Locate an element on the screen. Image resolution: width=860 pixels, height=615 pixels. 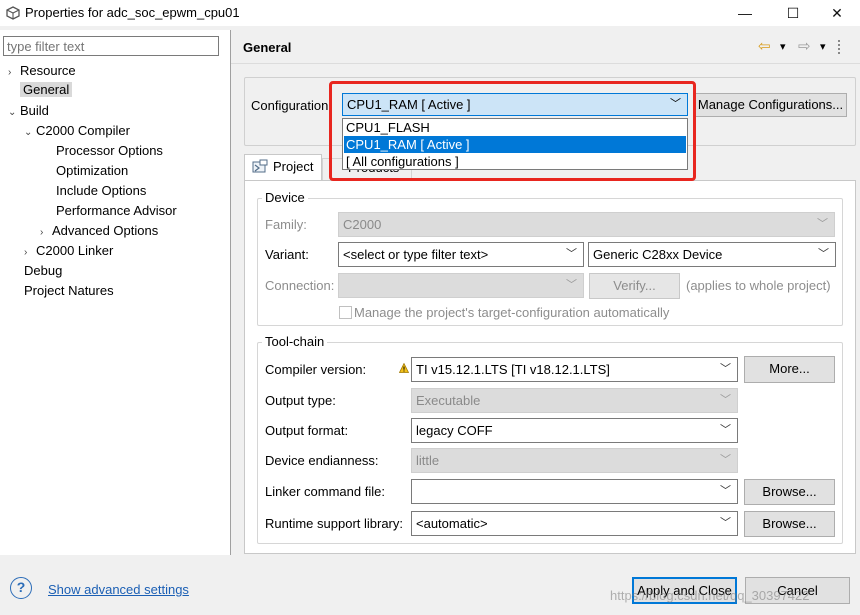
device-group-title: Device is located at coordinates (285, 197).